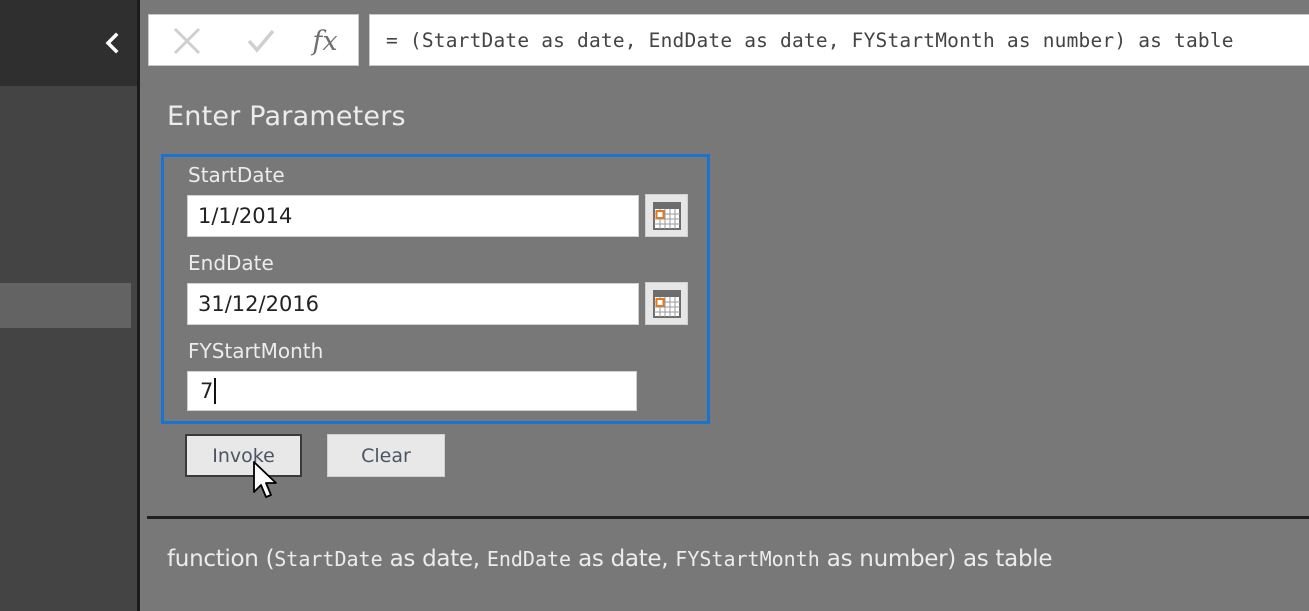 The height and width of the screenshot is (611, 1309). Describe the element at coordinates (529, 559) in the screenshot. I see `signature-param-enddate: EndDate` at that location.